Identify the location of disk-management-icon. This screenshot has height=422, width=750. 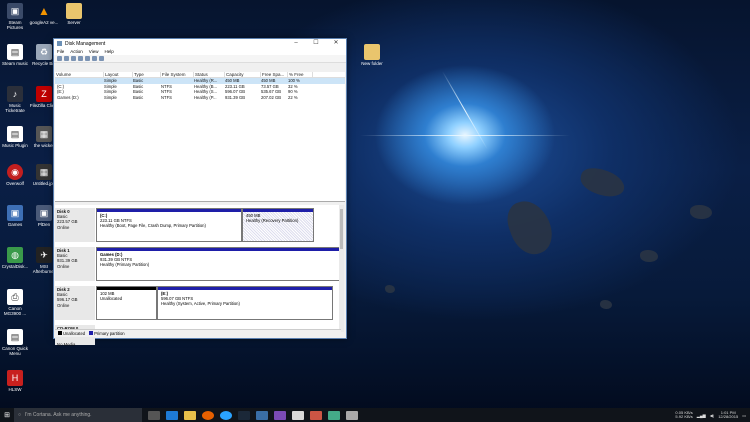
(59, 43).